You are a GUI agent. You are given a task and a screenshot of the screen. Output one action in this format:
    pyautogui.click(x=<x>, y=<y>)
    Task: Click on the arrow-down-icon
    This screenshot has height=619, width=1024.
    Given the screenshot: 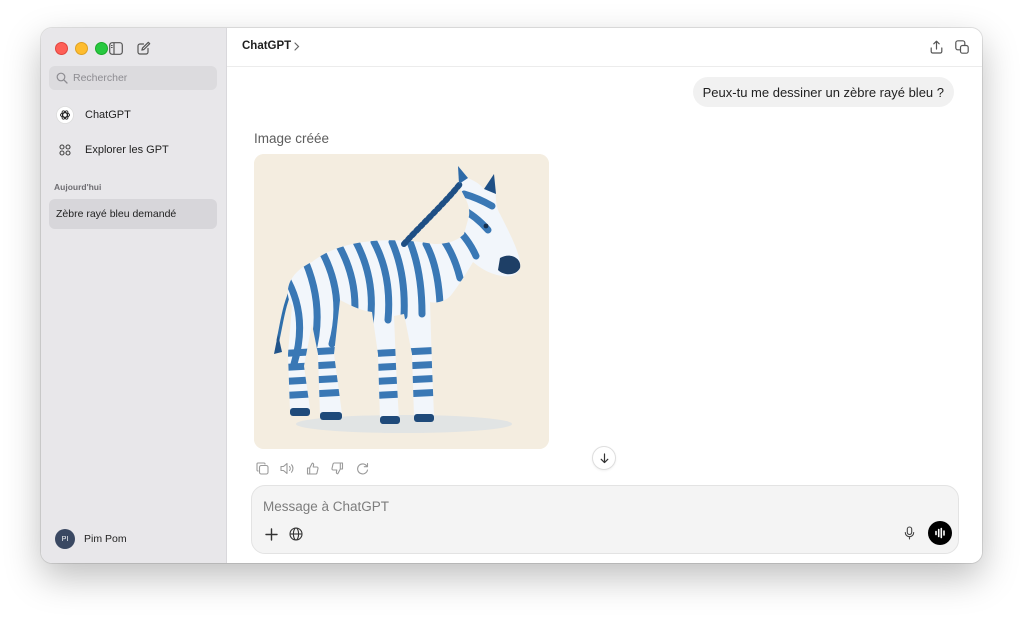 What is the action you would take?
    pyautogui.click(x=604, y=458)
    